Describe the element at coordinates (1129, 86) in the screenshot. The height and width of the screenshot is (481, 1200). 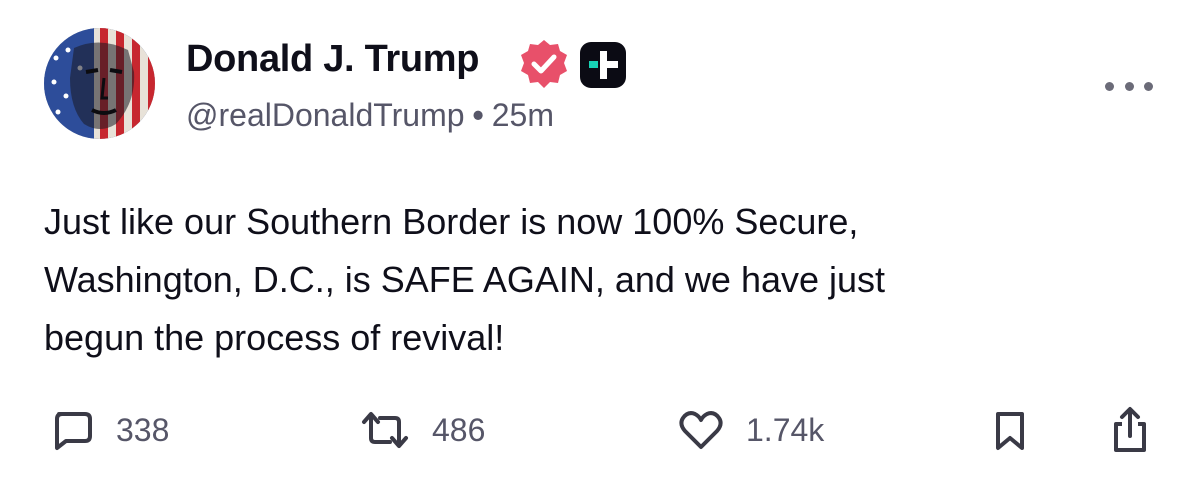
I see `more-options-button` at that location.